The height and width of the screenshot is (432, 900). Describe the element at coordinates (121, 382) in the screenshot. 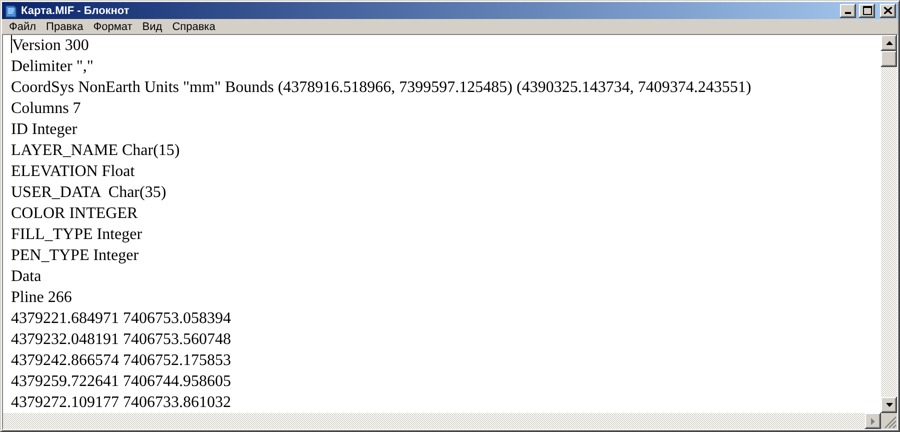

I see `text-line: 4379259.722641 7406744.958605` at that location.